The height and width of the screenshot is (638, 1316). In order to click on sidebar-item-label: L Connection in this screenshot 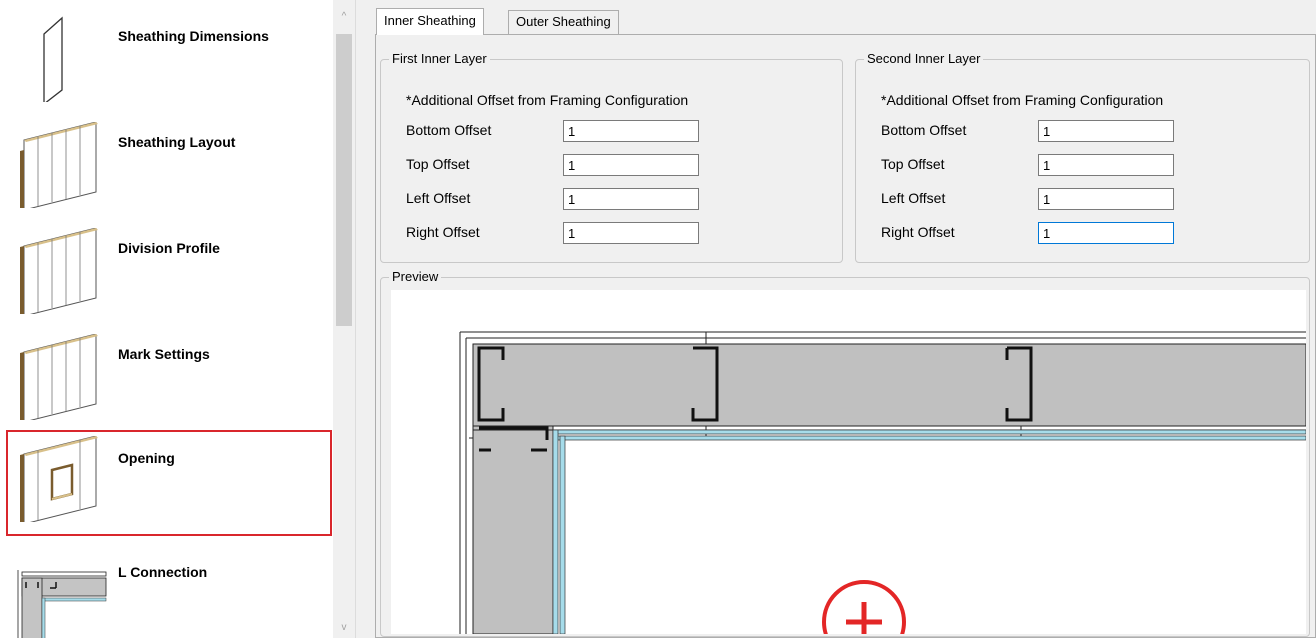, I will do `click(163, 572)`.